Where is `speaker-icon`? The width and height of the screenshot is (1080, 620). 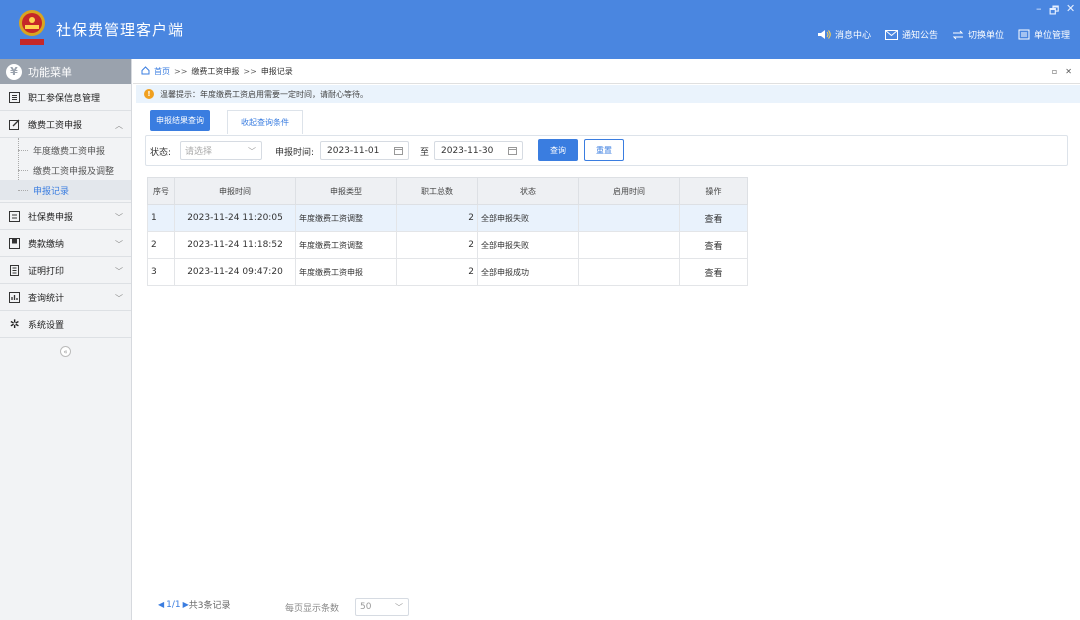
speaker-icon is located at coordinates (824, 34).